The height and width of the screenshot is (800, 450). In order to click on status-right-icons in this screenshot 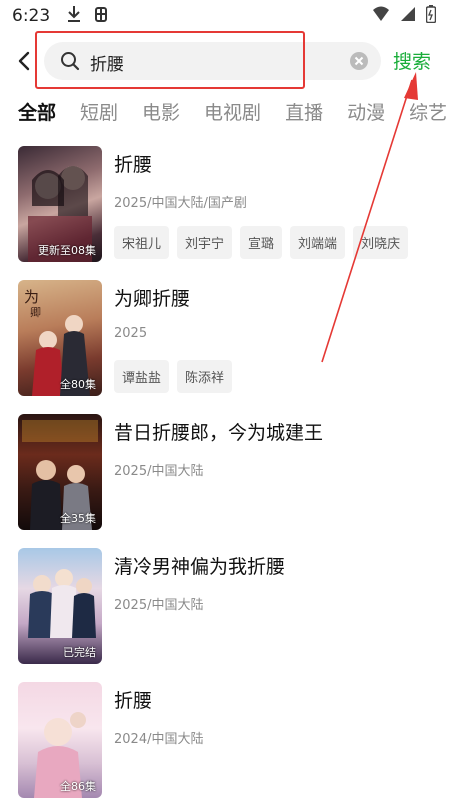, I will do `click(404, 16)`.